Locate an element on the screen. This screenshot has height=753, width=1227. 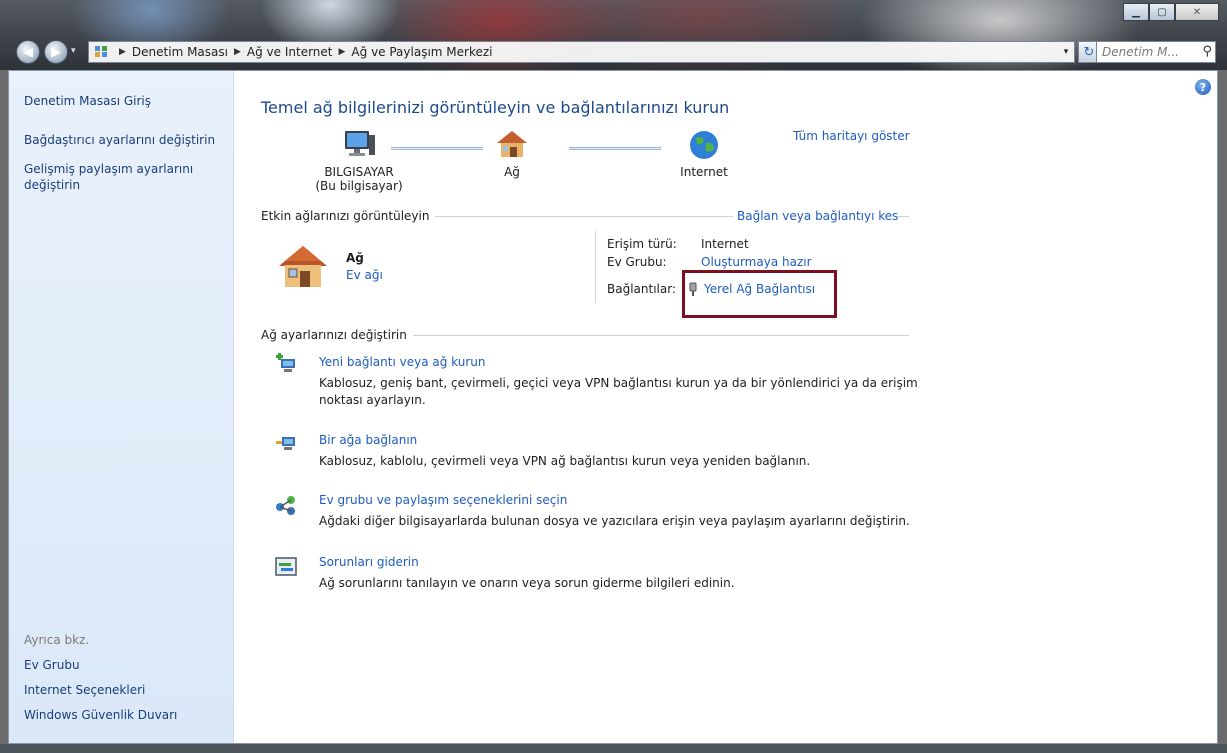
close-button: ✕ is located at coordinates (1197, 12).